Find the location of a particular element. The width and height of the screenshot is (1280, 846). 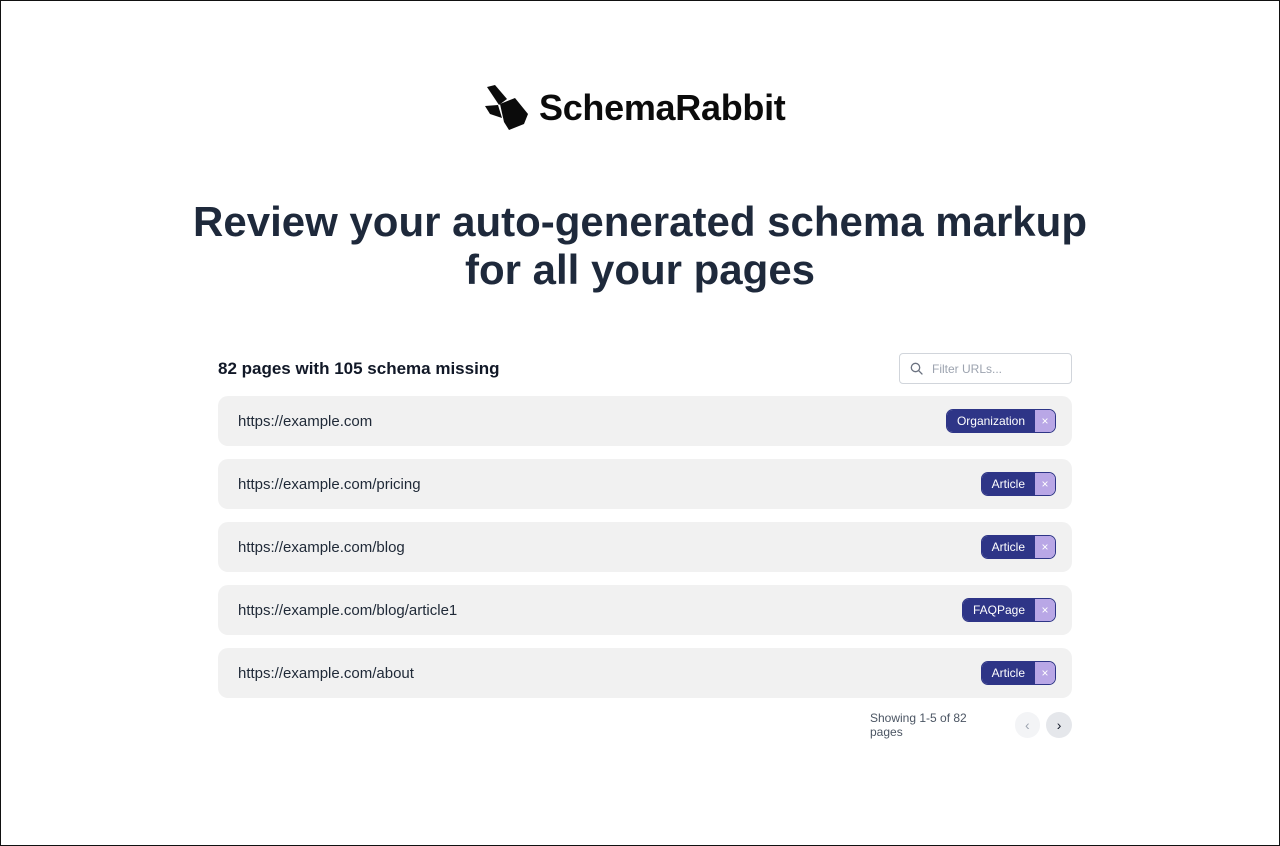

schema-tag-label: FAQPage is located at coordinates (998, 610).